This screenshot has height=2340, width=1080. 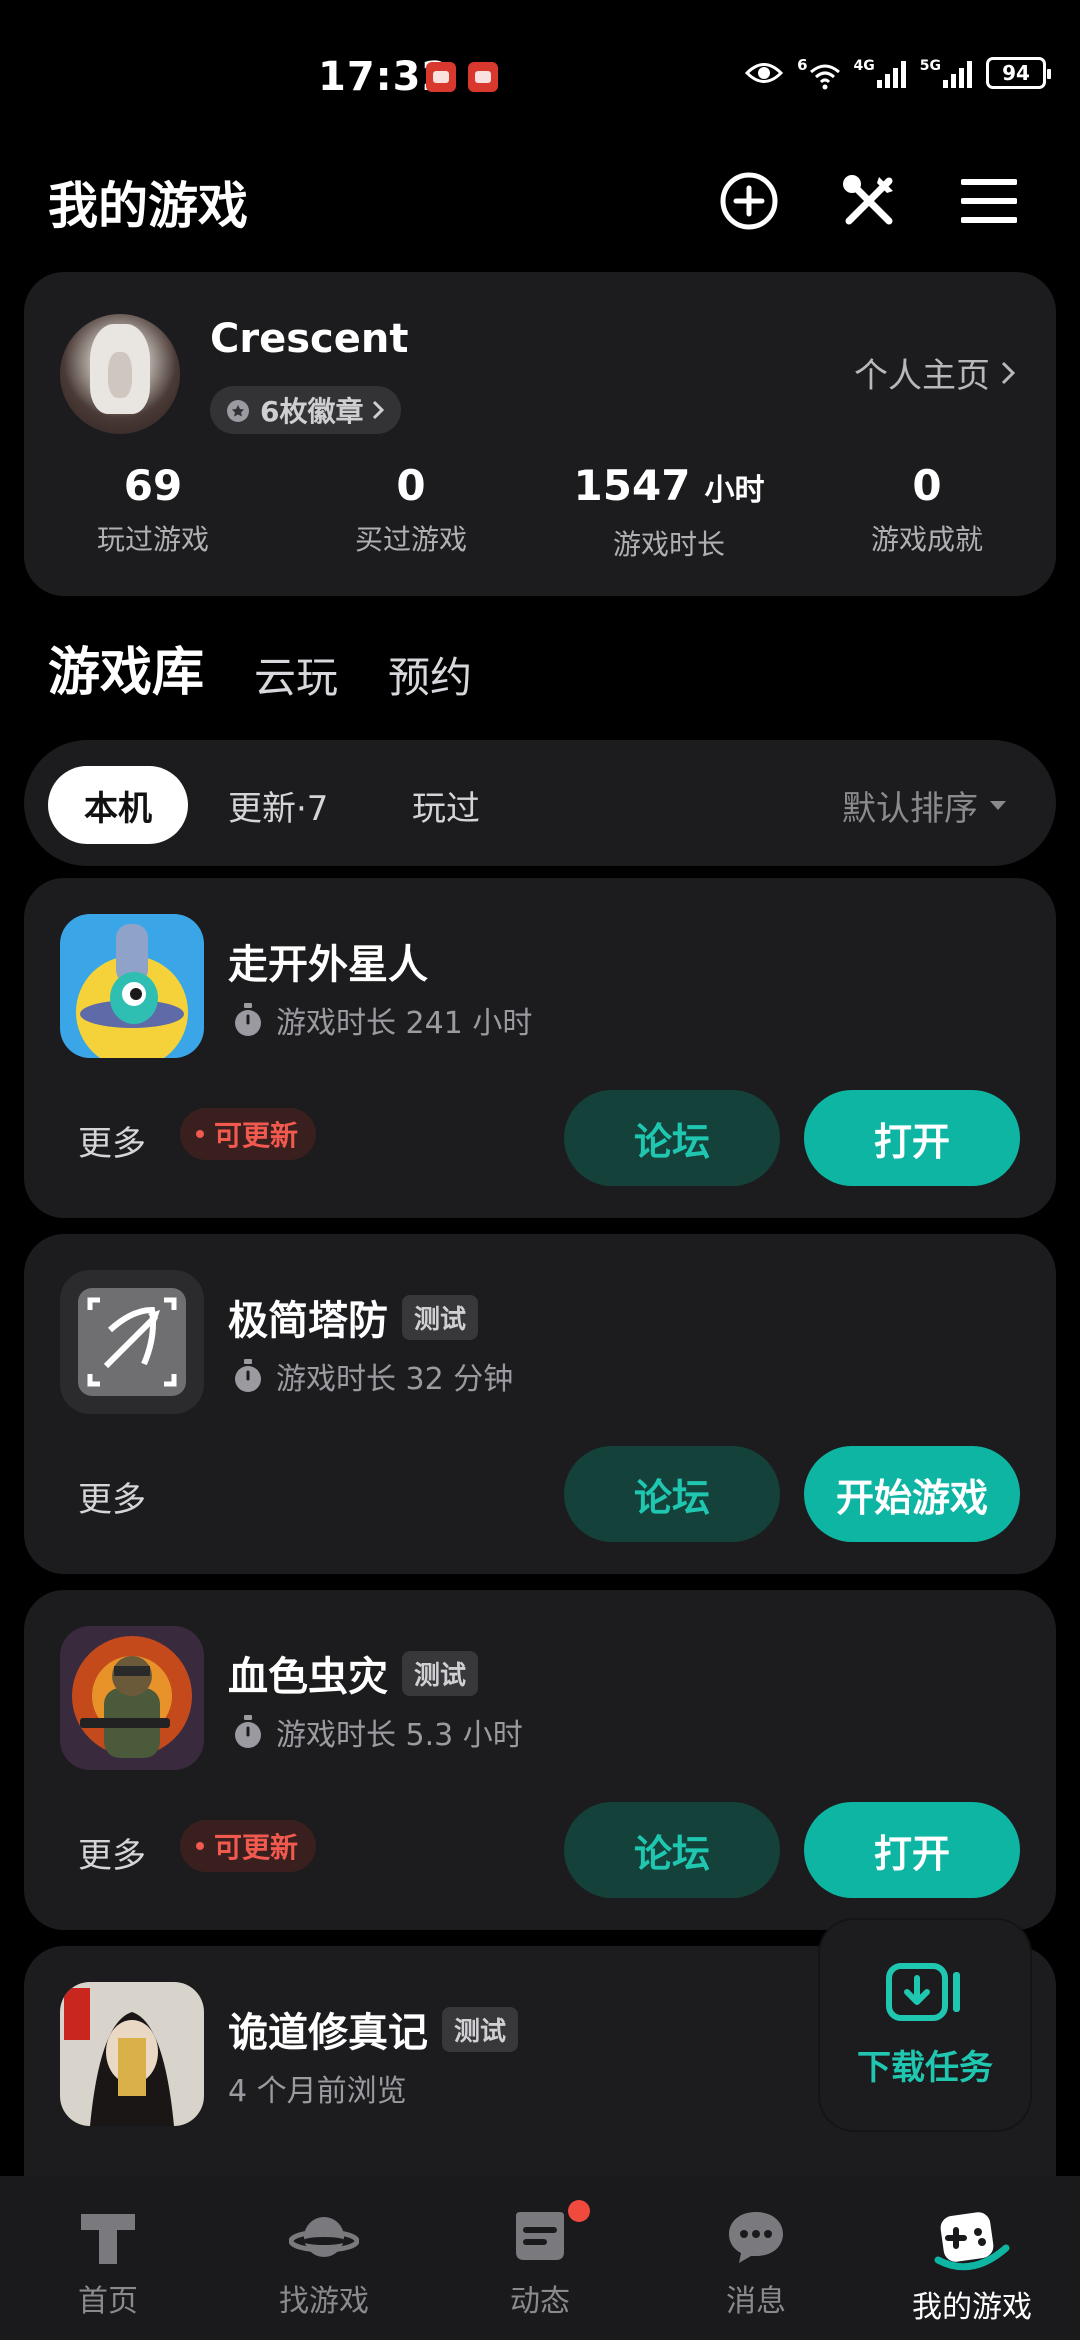 What do you see at coordinates (120, 374) in the screenshot?
I see `avatar` at bounding box center [120, 374].